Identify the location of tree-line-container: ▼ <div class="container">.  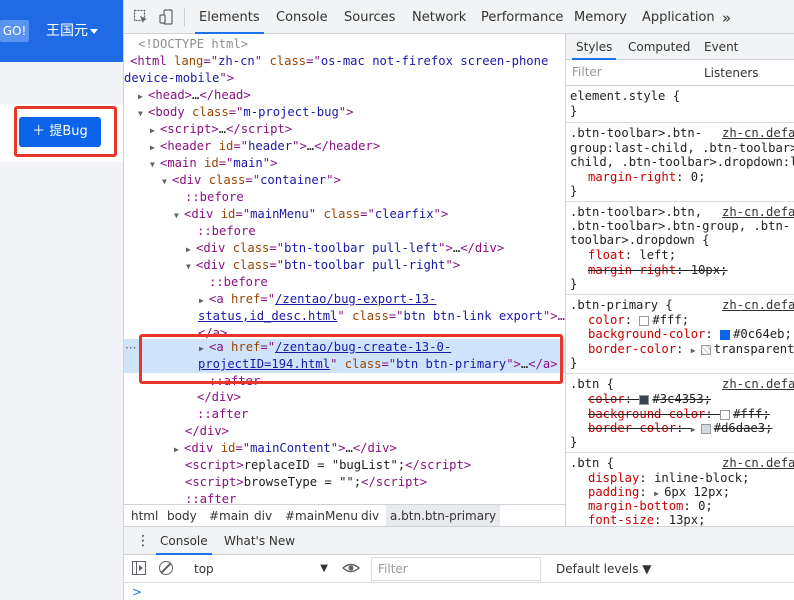
(251, 180).